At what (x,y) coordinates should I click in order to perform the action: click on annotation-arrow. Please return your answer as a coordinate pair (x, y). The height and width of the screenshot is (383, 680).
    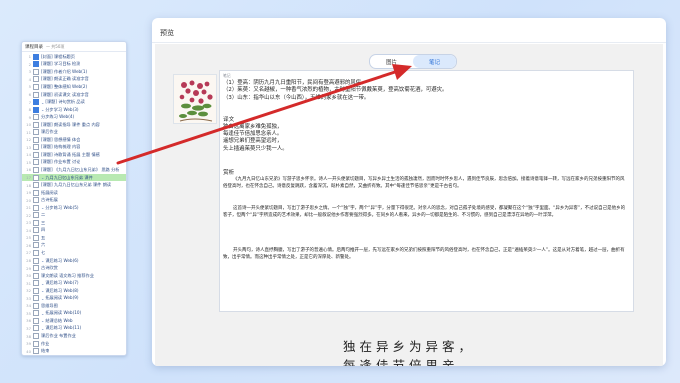
    Looking at the image, I should click on (264, 114).